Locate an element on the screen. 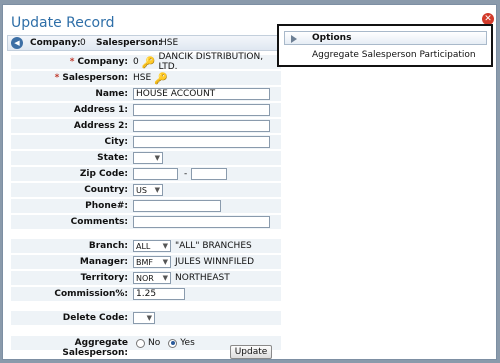 The width and height of the screenshot is (500, 363). address2-input is located at coordinates (201, 126).